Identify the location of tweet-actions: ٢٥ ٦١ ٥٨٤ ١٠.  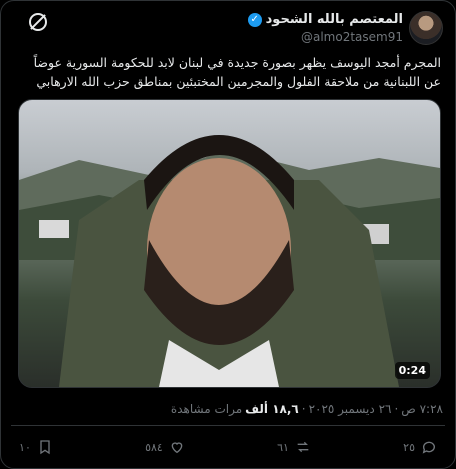
(228, 447).